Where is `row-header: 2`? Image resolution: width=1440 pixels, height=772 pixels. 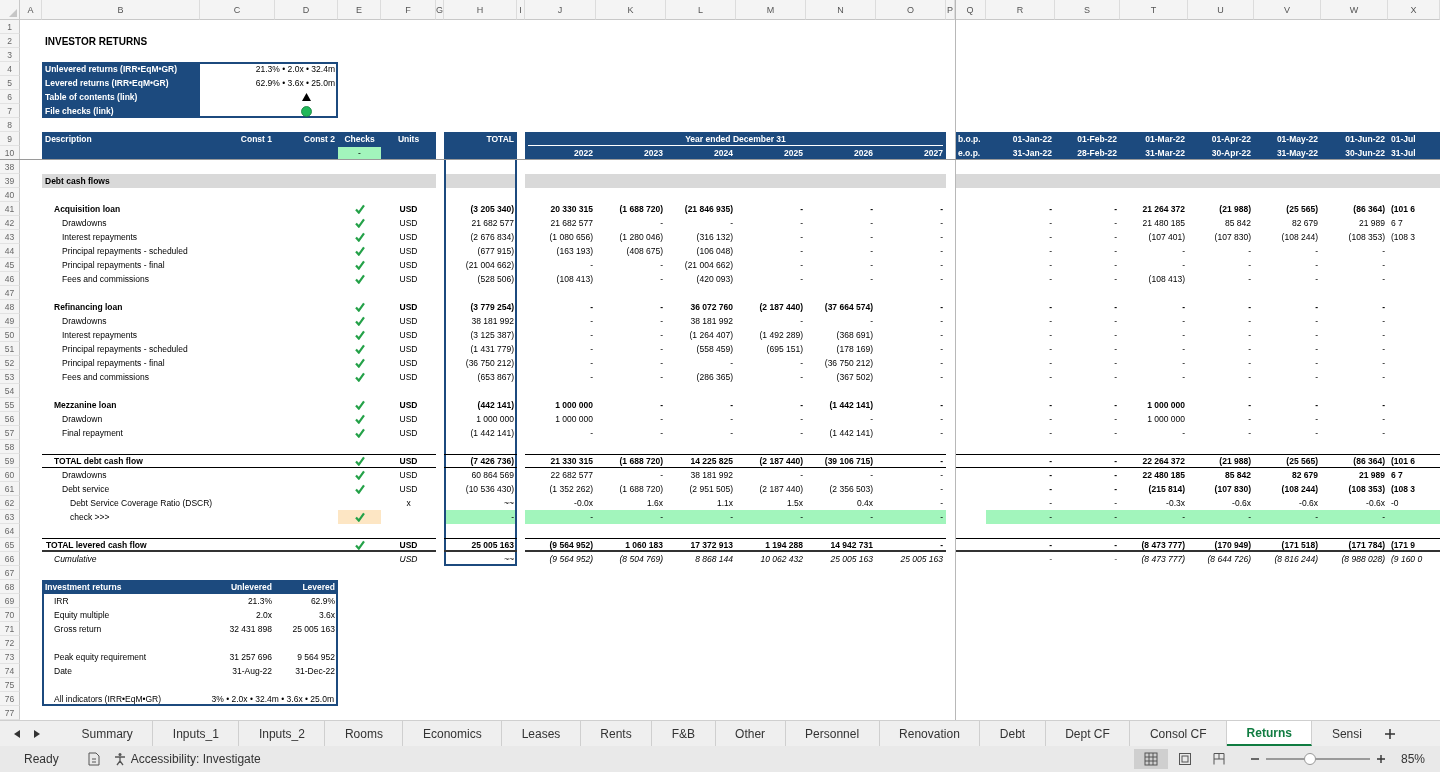
row-header: 2 is located at coordinates (10, 41).